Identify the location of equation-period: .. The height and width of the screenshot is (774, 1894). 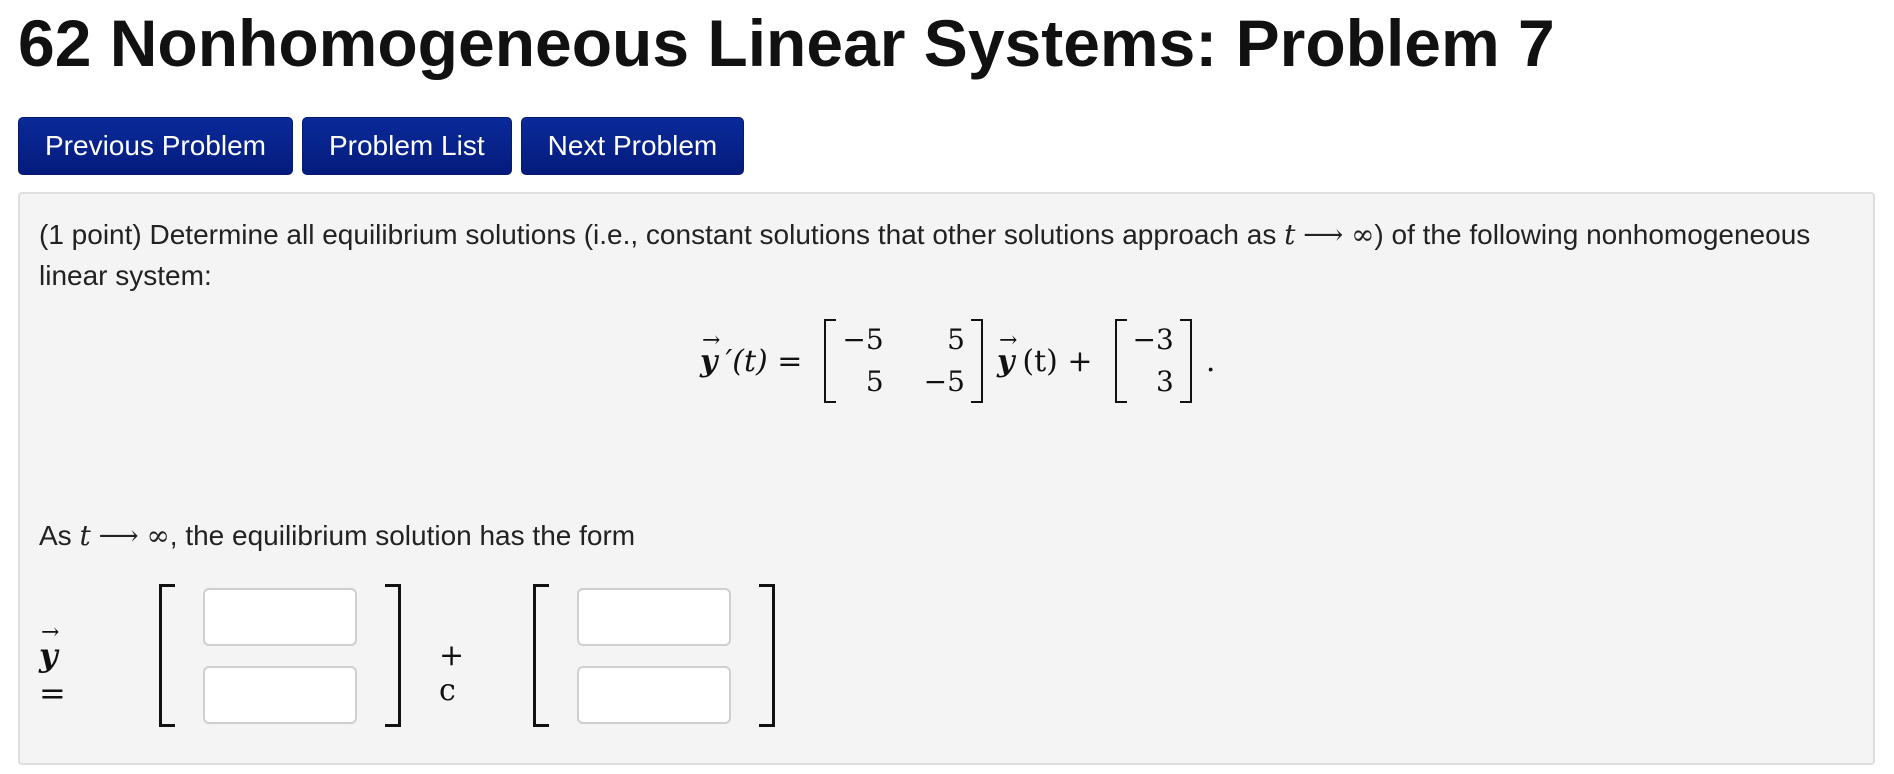
(1210, 361).